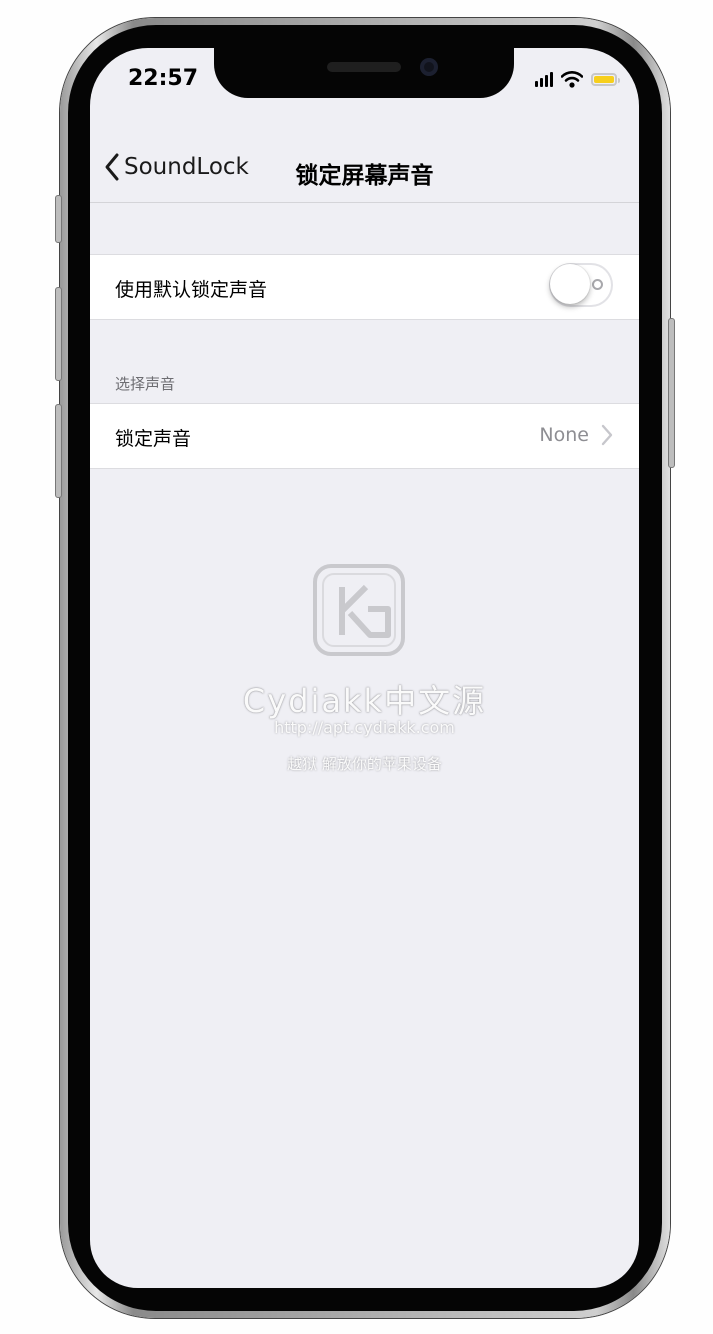  I want to click on battery-icon, so click(605, 79).